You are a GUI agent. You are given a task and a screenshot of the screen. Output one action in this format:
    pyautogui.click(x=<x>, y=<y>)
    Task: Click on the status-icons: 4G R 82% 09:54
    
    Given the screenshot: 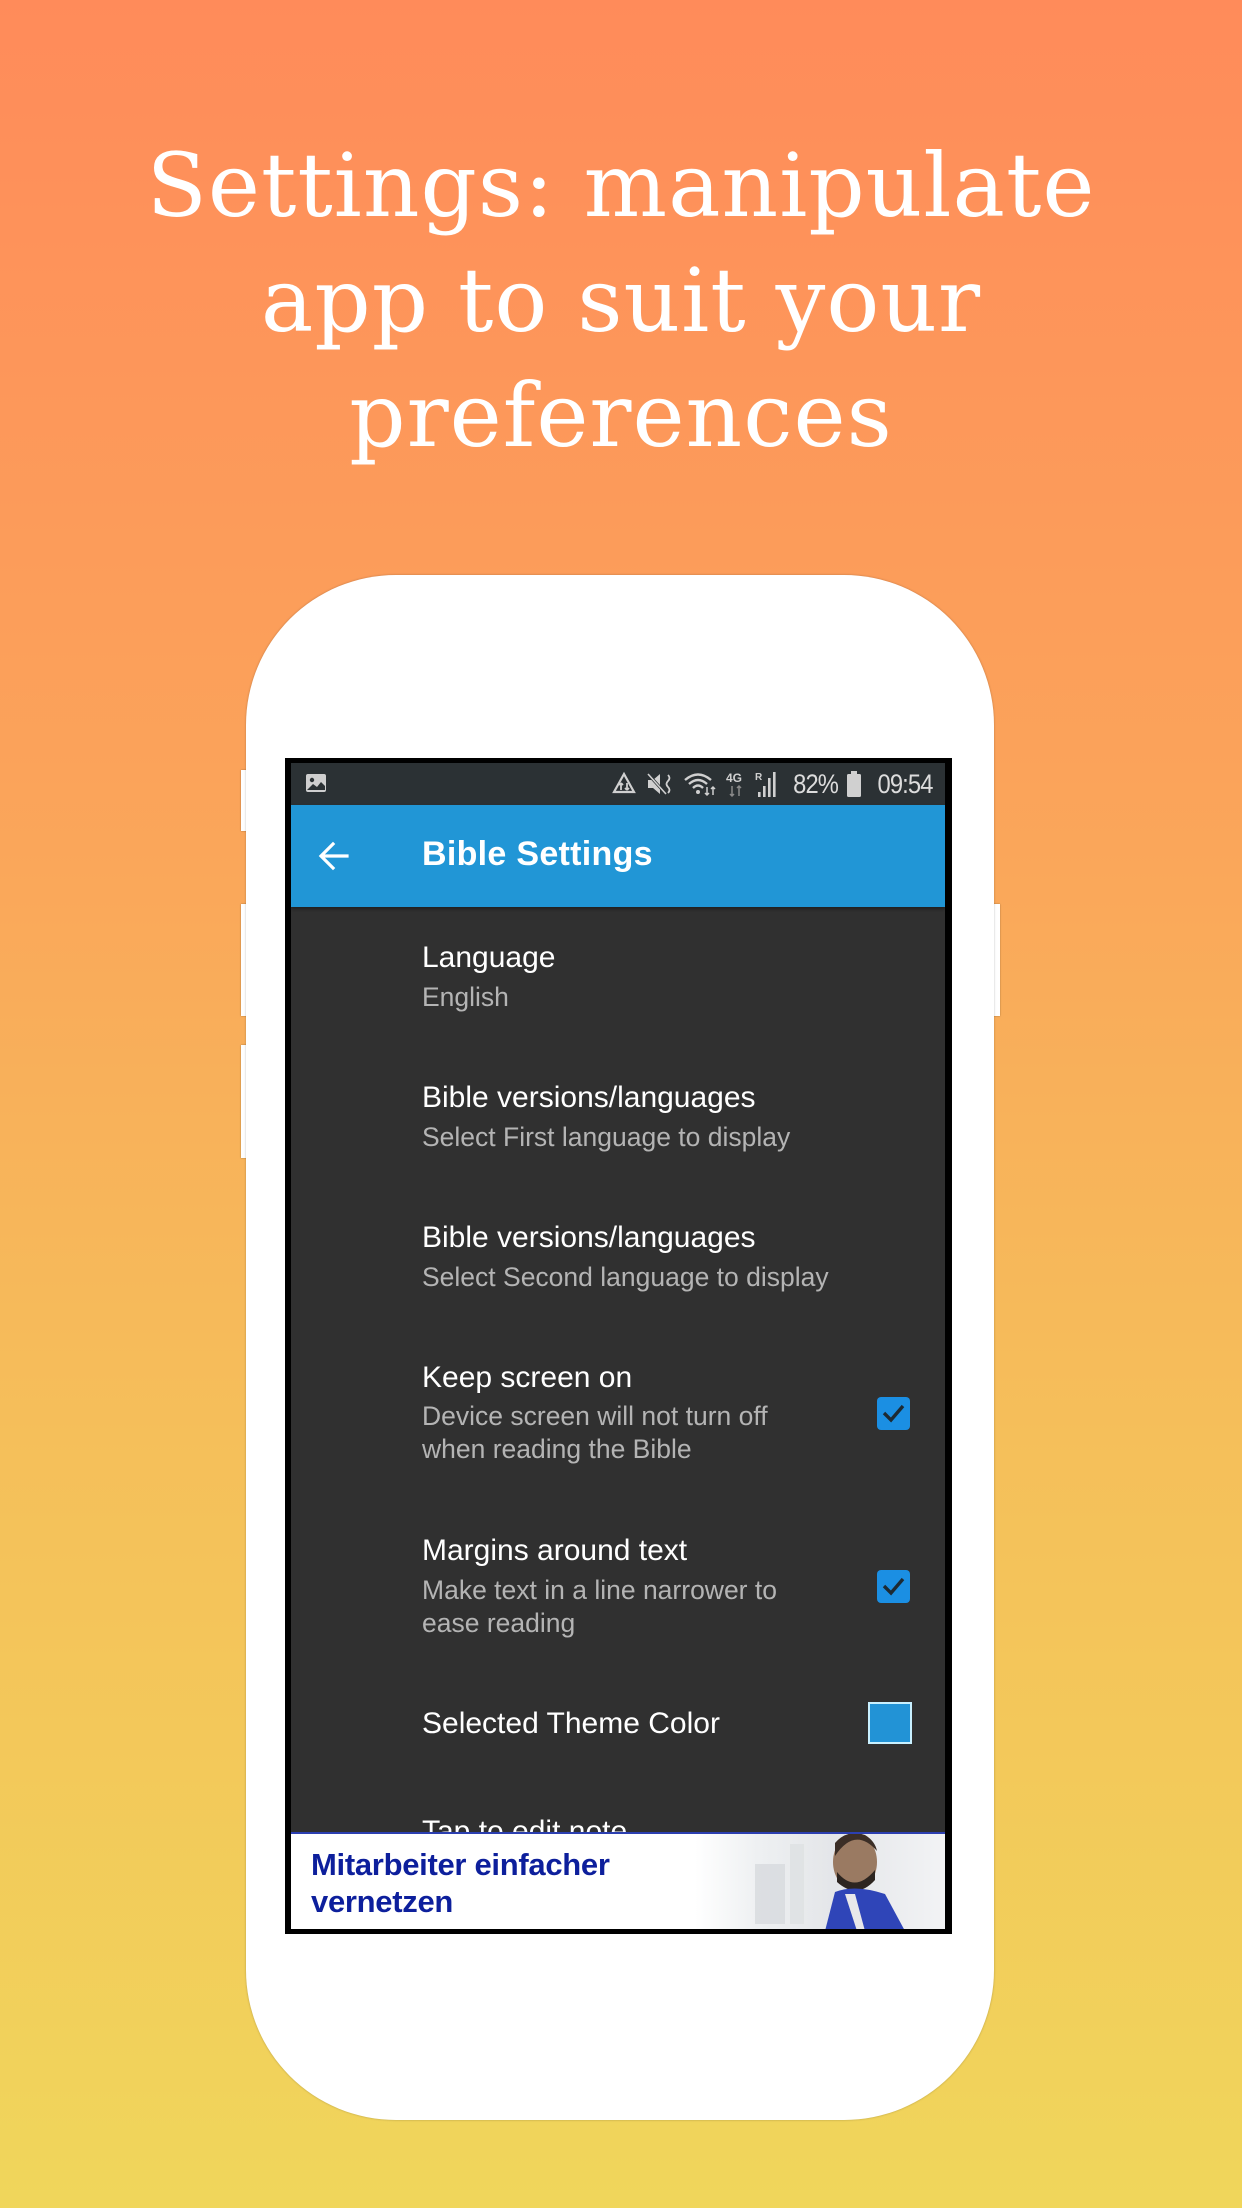 What is the action you would take?
    pyautogui.click(x=772, y=784)
    